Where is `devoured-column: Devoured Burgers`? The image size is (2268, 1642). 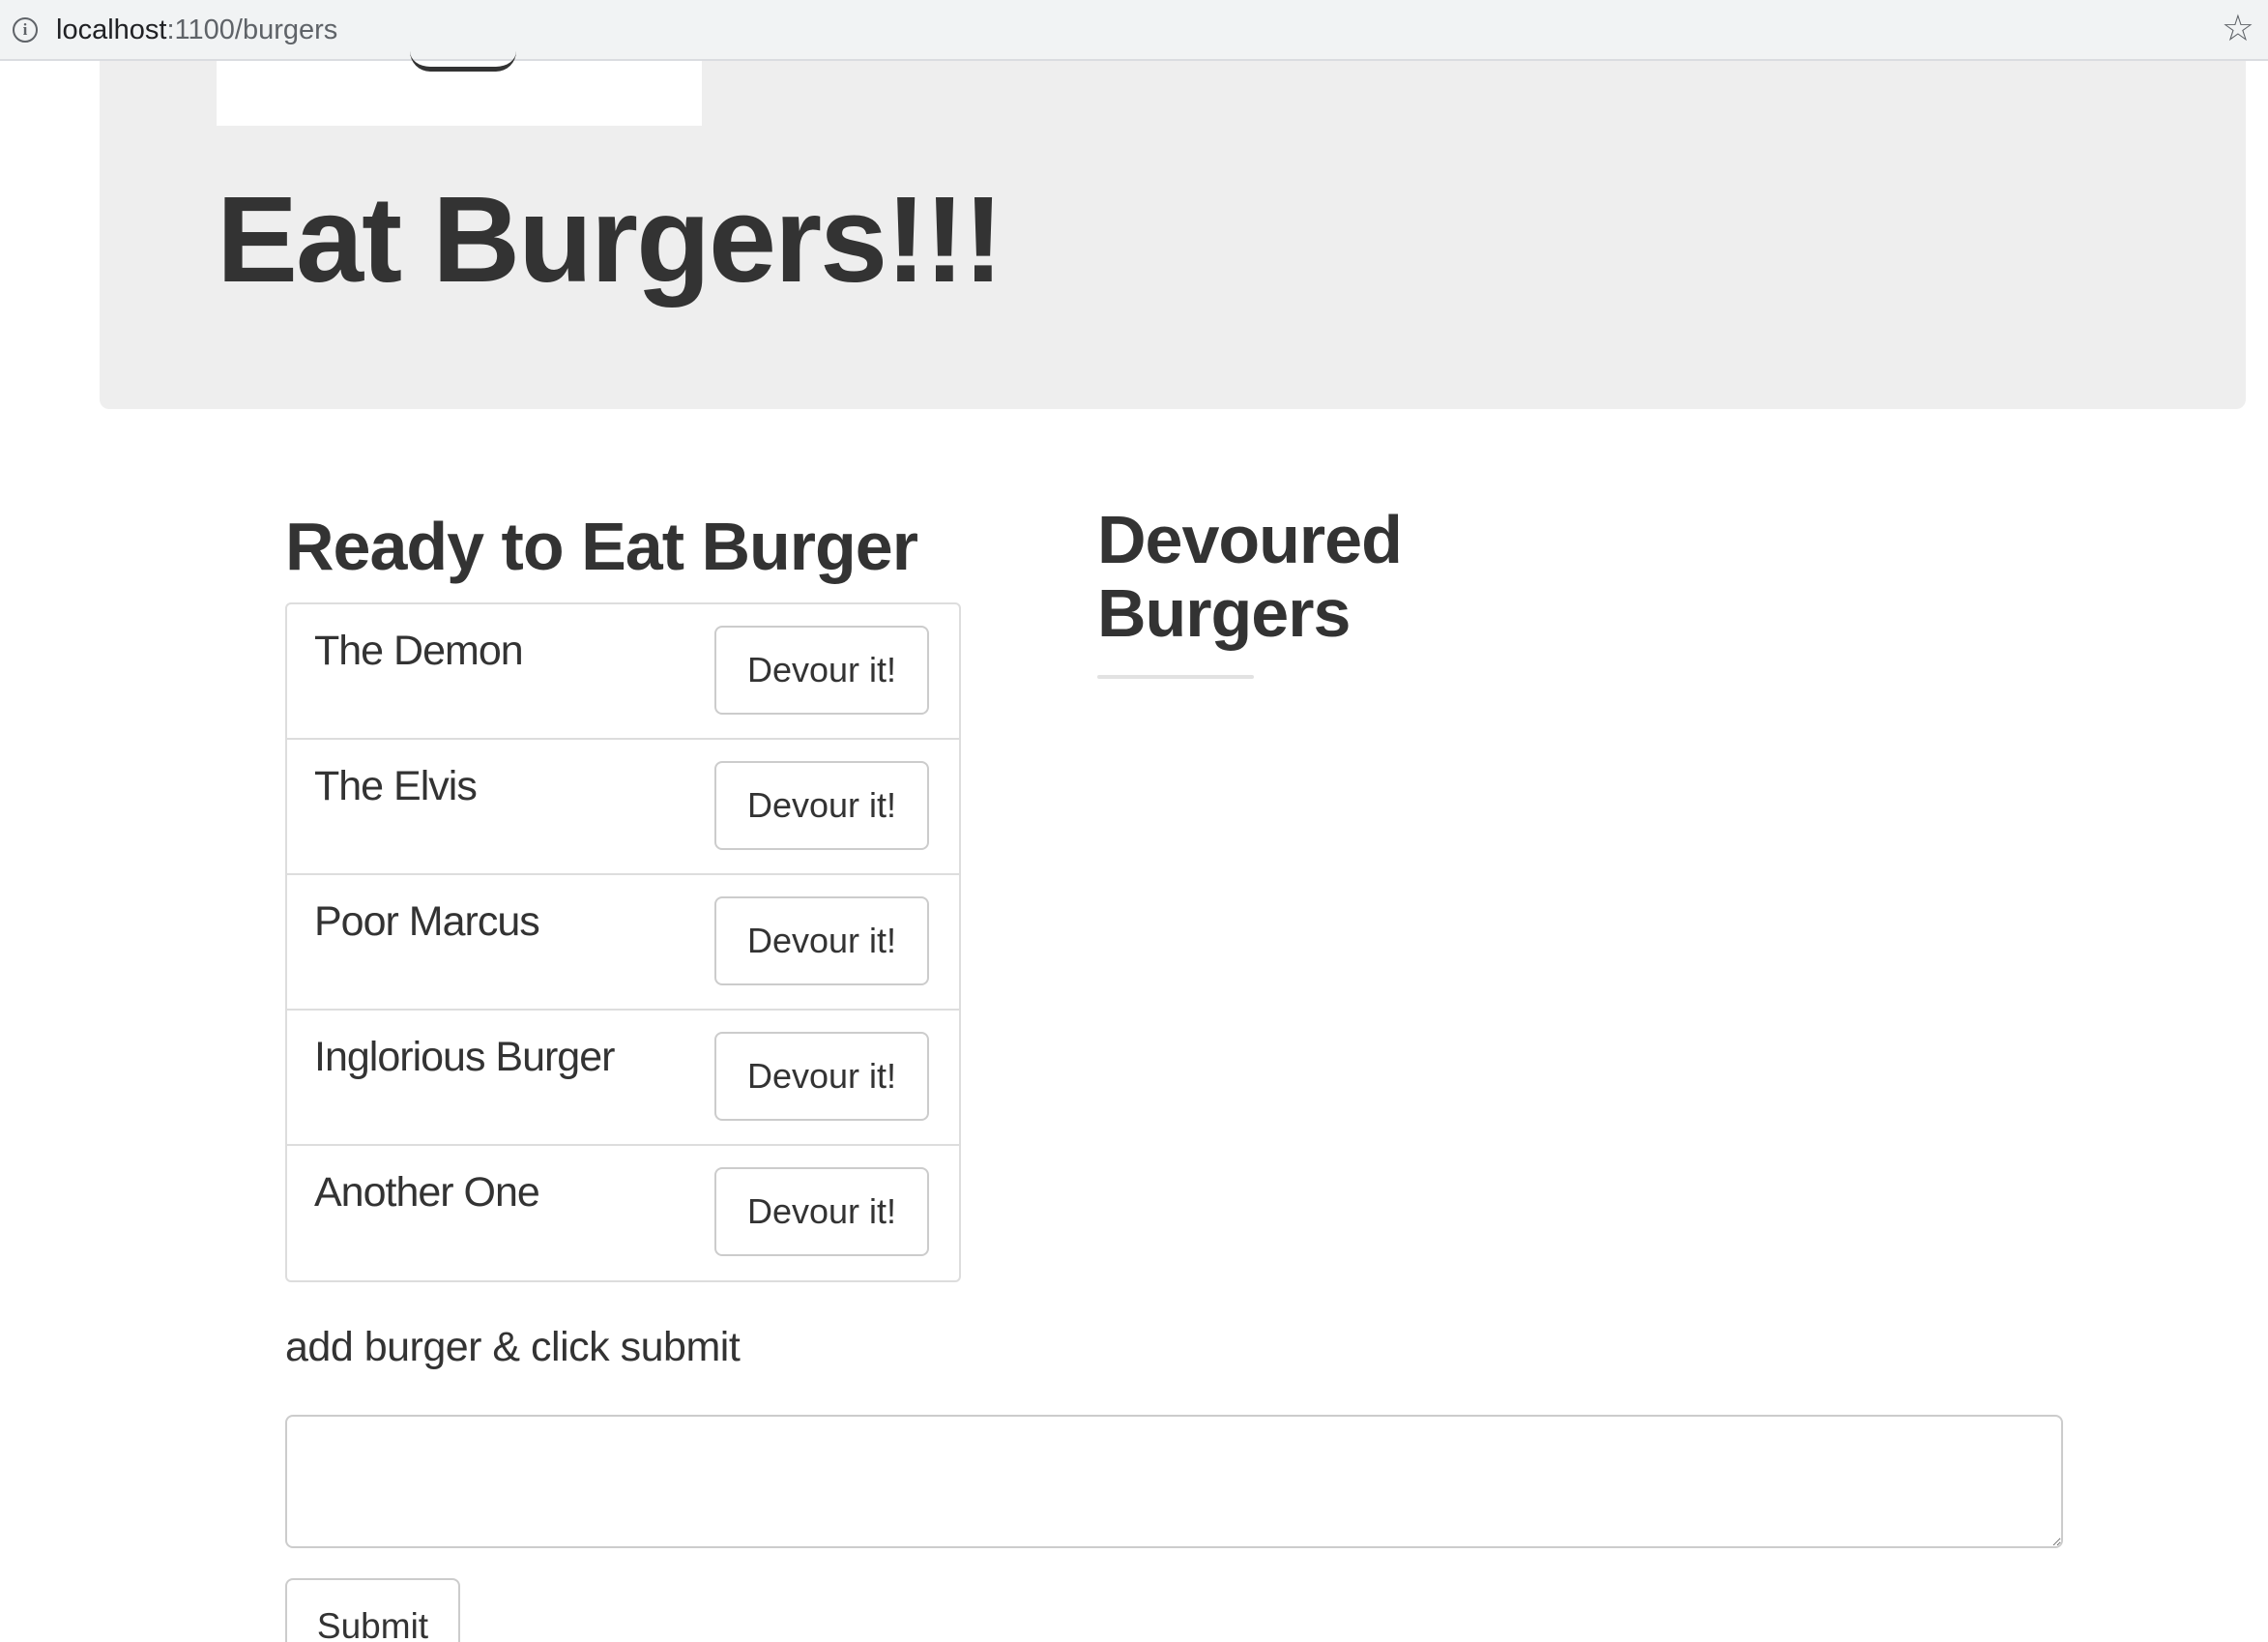 devoured-column: Devoured Burgers is located at coordinates (1339, 591).